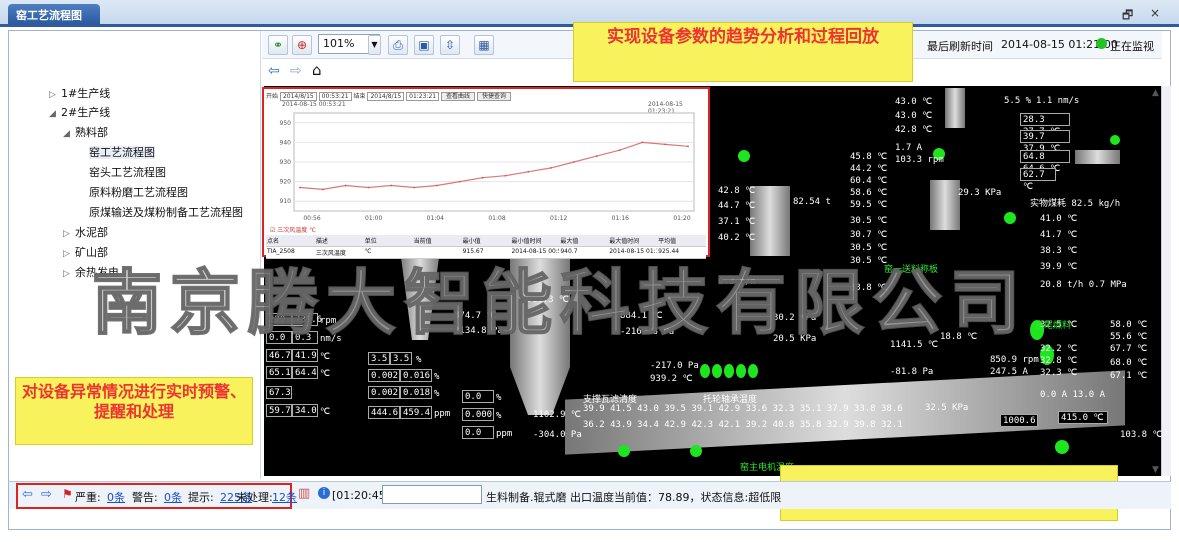 This screenshot has width=1179, height=542. I want to click on reading: 41.0 ℃, so click(1059, 219).